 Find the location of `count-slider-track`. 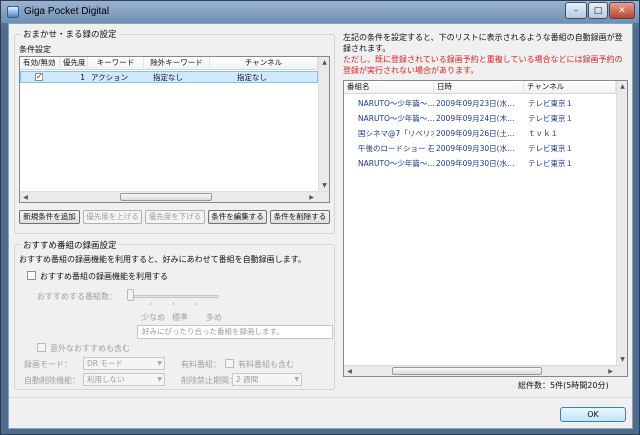

count-slider-track is located at coordinates (173, 296).